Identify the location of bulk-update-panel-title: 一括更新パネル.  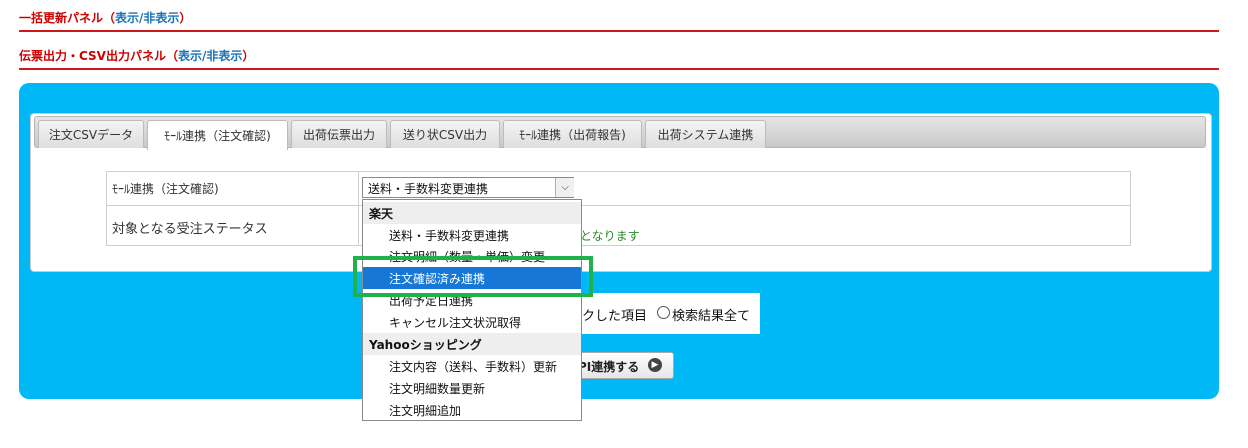
(61, 18).